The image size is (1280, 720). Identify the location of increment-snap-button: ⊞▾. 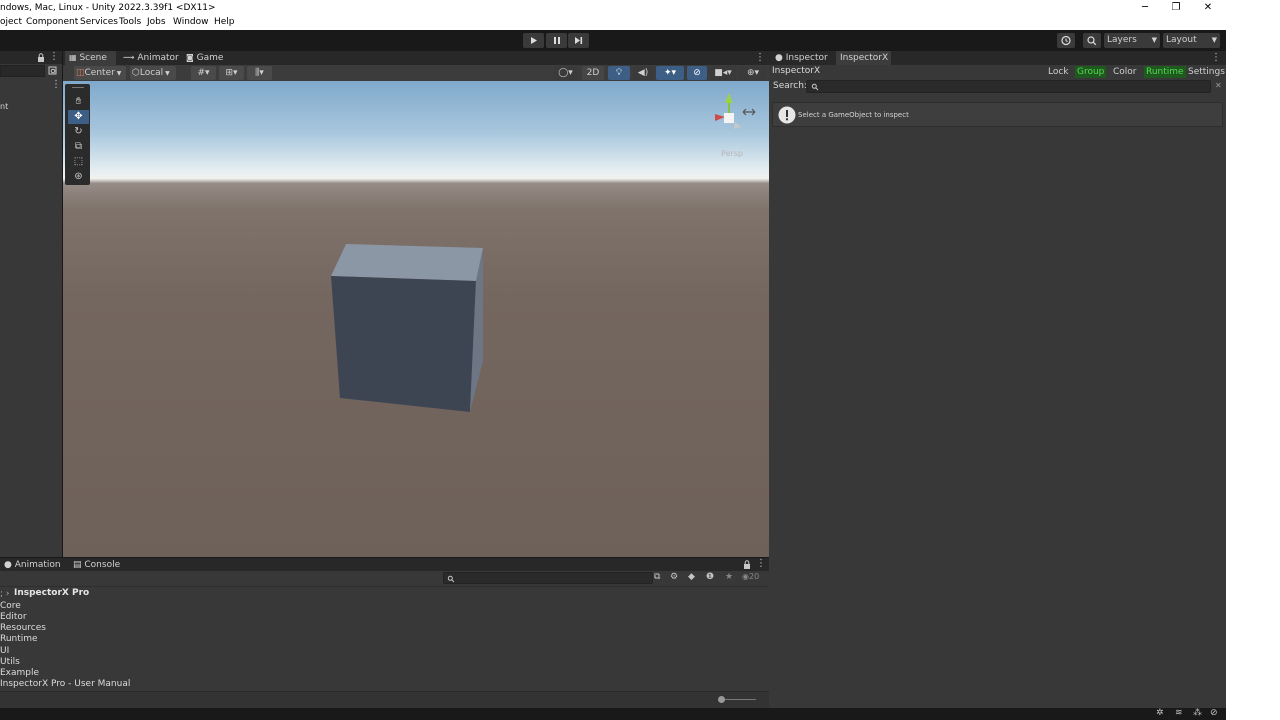
(231, 73).